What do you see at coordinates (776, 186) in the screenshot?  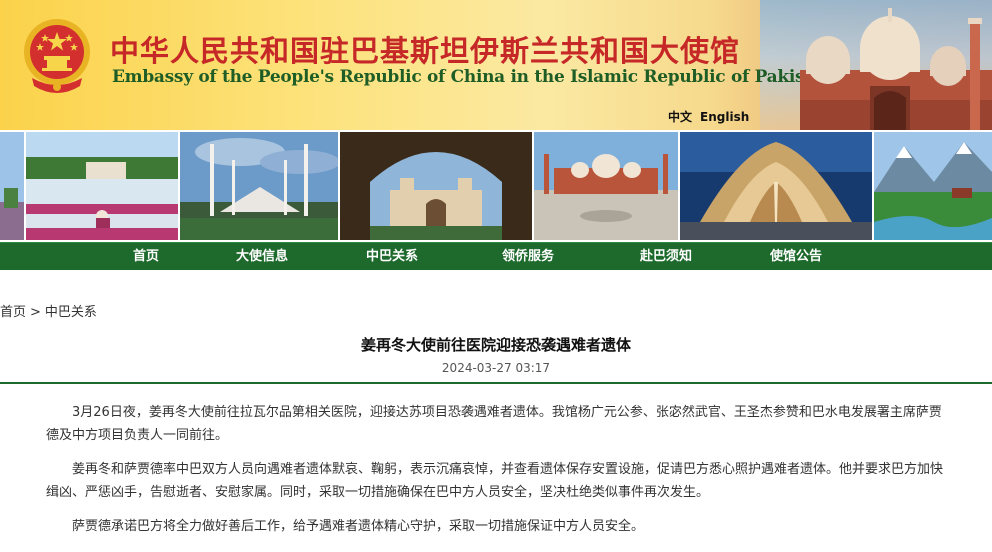 I see `banner-photo-pakistan-monument` at bounding box center [776, 186].